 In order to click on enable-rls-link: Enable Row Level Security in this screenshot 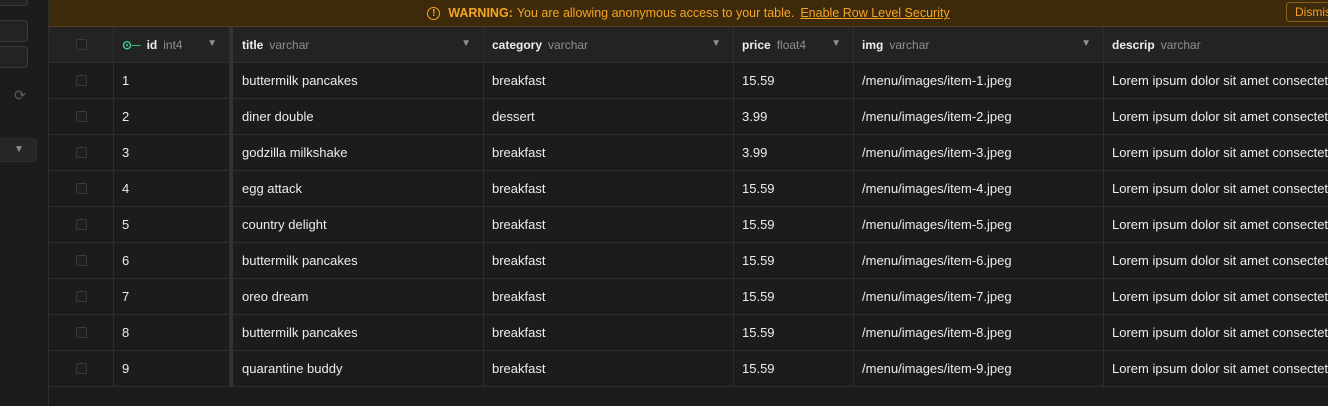, I will do `click(874, 13)`.